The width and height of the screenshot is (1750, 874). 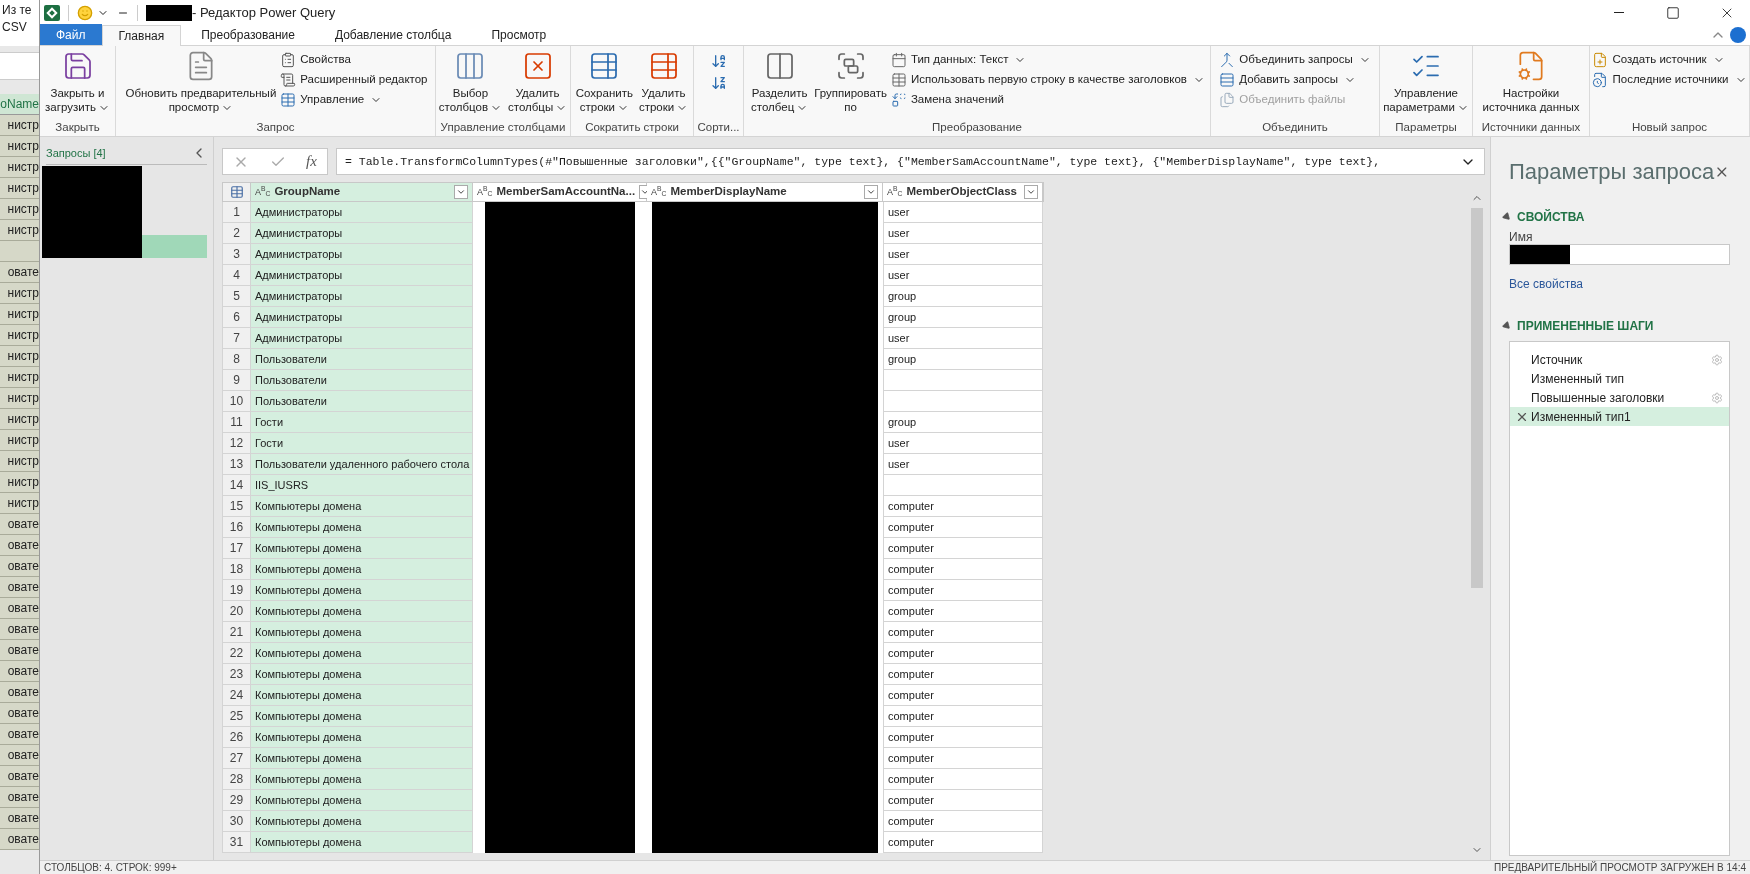 I want to click on ribbon-button: Последние источники, so click(x=1669, y=80).